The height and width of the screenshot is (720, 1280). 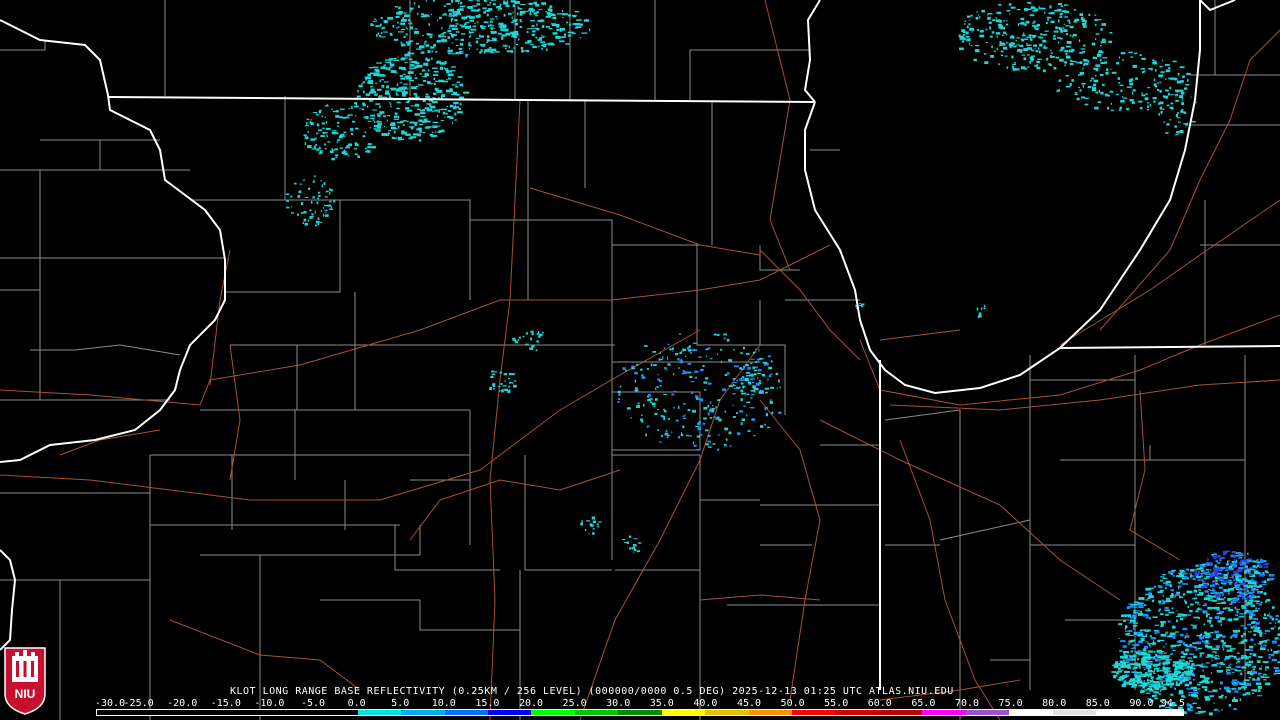 What do you see at coordinates (879, 703) in the screenshot?
I see `colorbar-tick-label: 60.0` at bounding box center [879, 703].